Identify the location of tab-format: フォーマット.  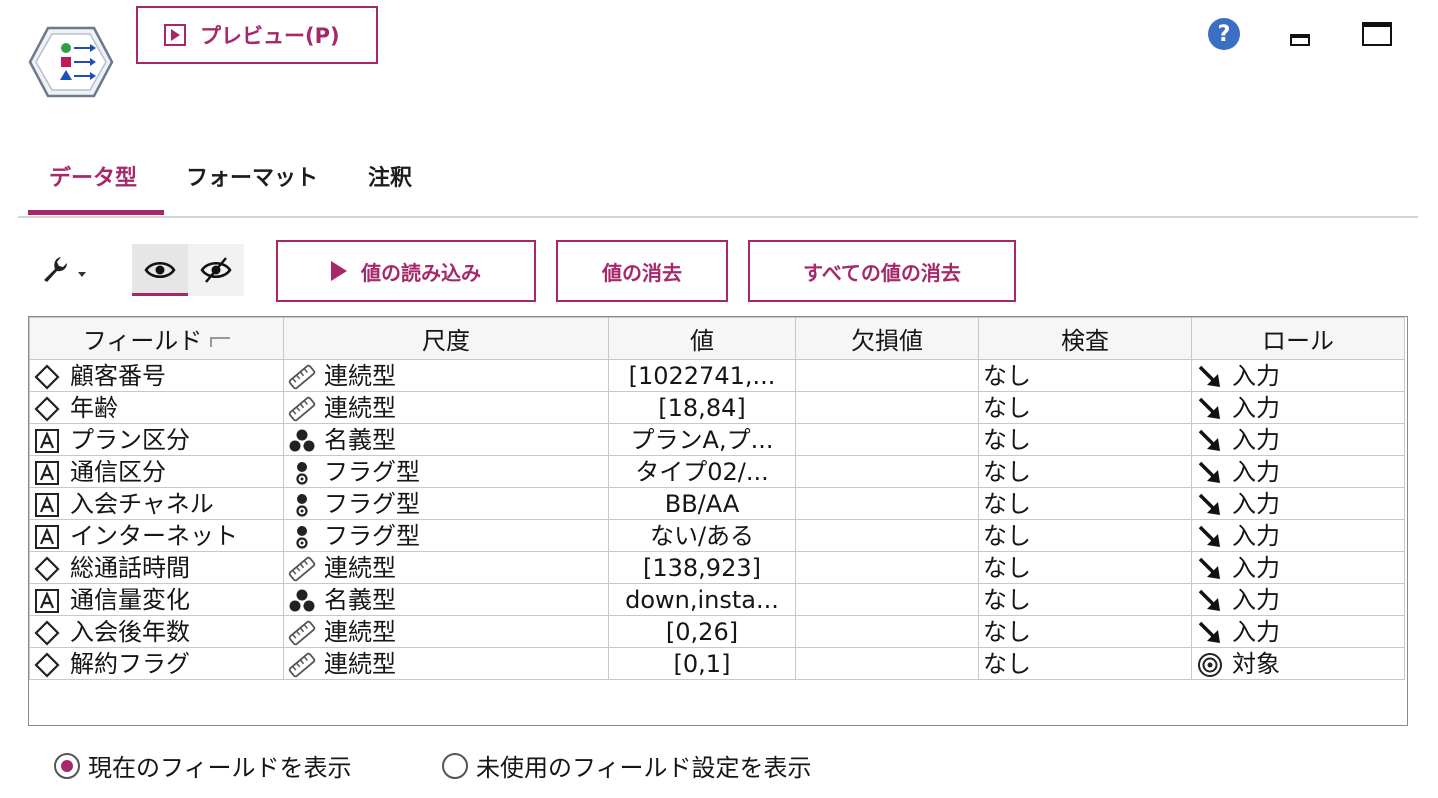
(252, 176).